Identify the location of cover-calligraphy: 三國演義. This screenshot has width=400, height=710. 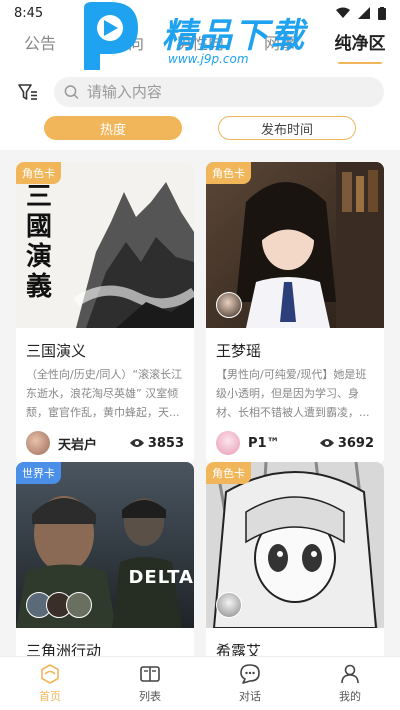
(39, 242).